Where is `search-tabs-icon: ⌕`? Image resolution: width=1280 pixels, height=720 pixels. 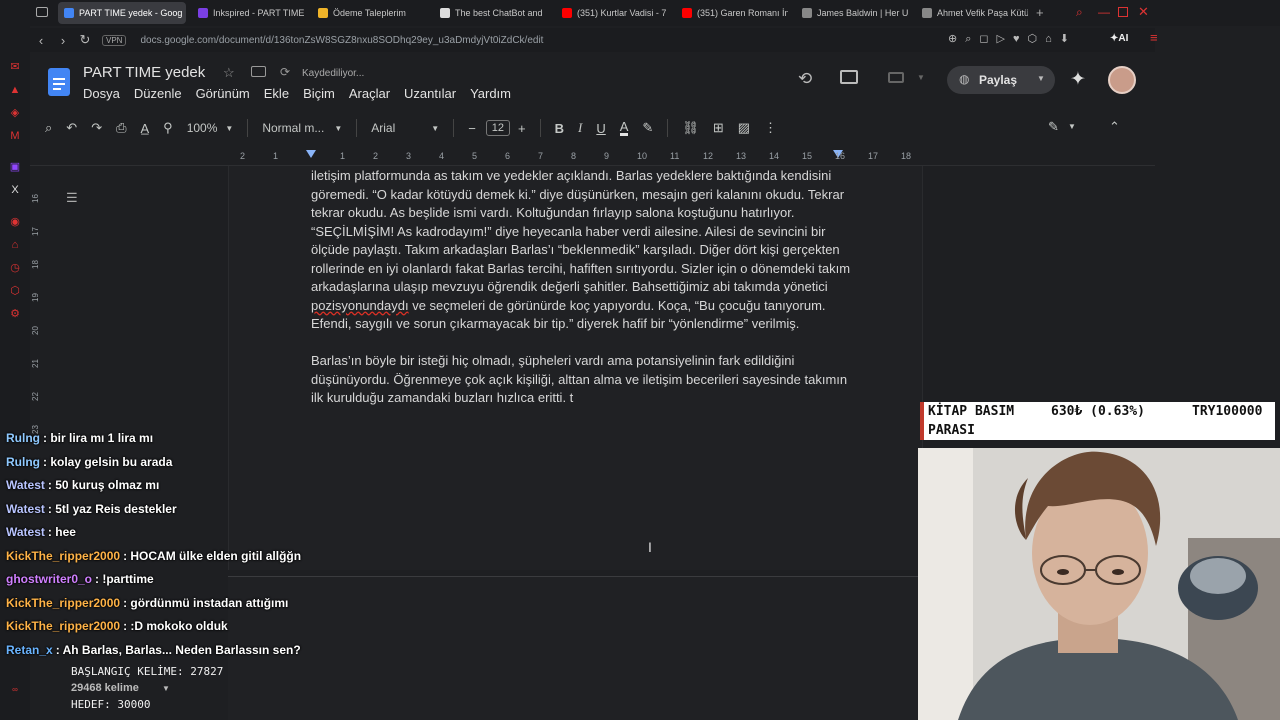
search-tabs-icon: ⌕ is located at coordinates (1079, 12).